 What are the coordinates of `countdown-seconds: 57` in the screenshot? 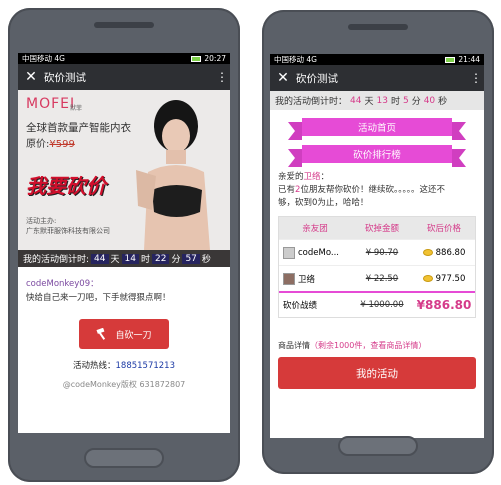 It's located at (191, 258).